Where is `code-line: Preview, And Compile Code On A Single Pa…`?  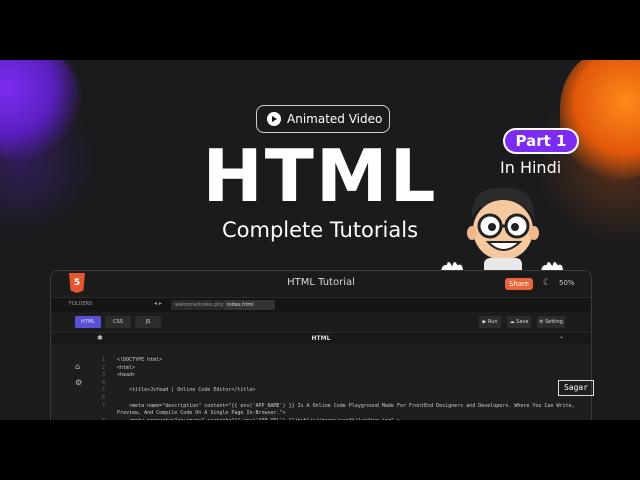
code-line: Preview, And Compile Code On A Single Pa… is located at coordinates (331, 414).